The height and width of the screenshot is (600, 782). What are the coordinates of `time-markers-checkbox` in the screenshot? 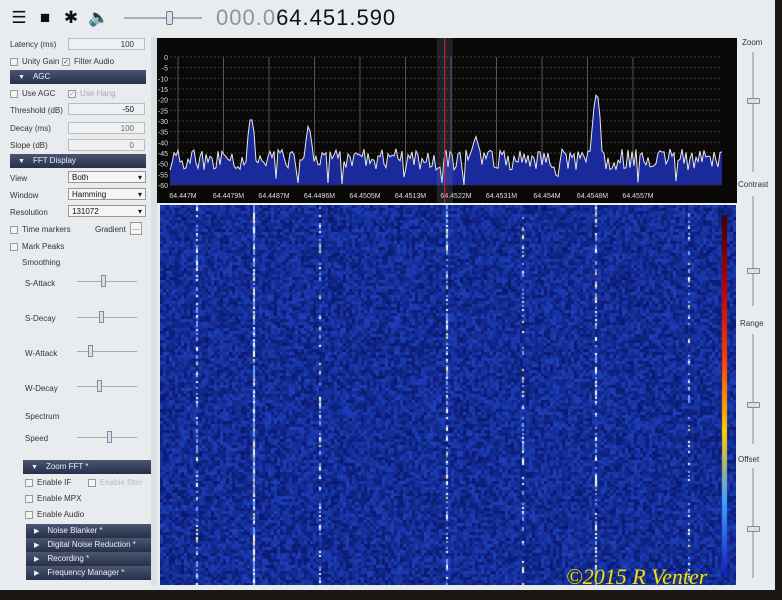 It's located at (14, 229).